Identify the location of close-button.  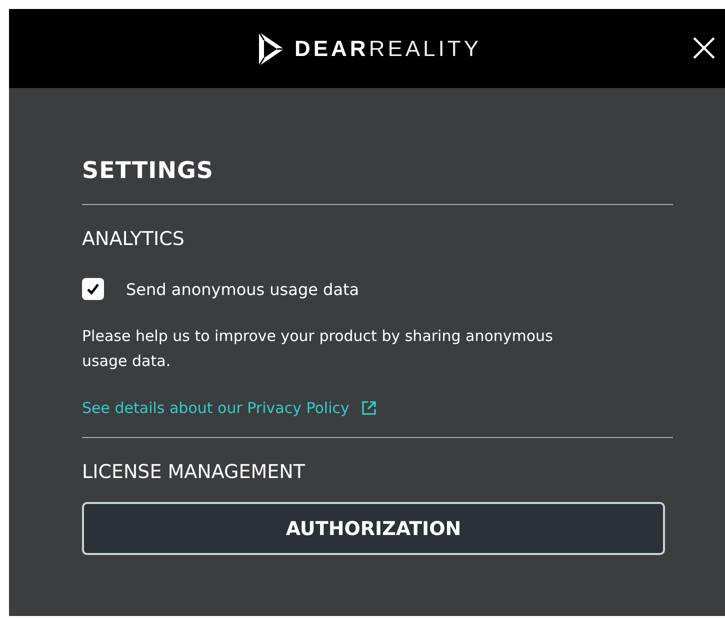
(704, 48).